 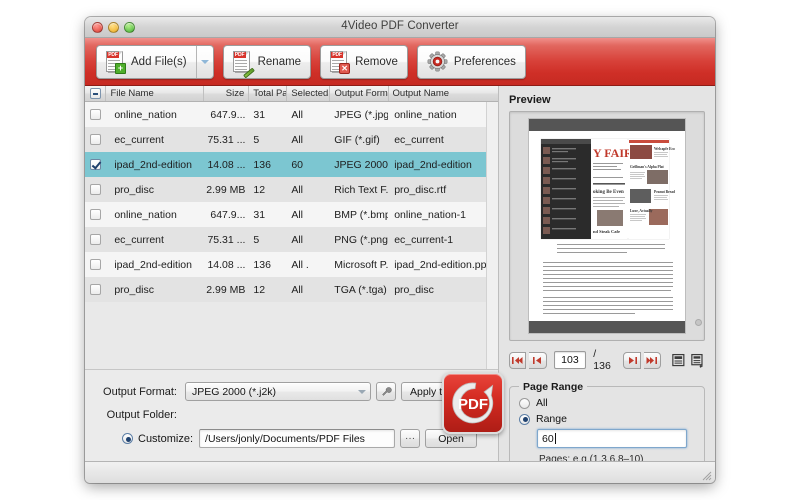 What do you see at coordinates (226, 189) in the screenshot?
I see `cell-file-size: 2.99 MB` at bounding box center [226, 189].